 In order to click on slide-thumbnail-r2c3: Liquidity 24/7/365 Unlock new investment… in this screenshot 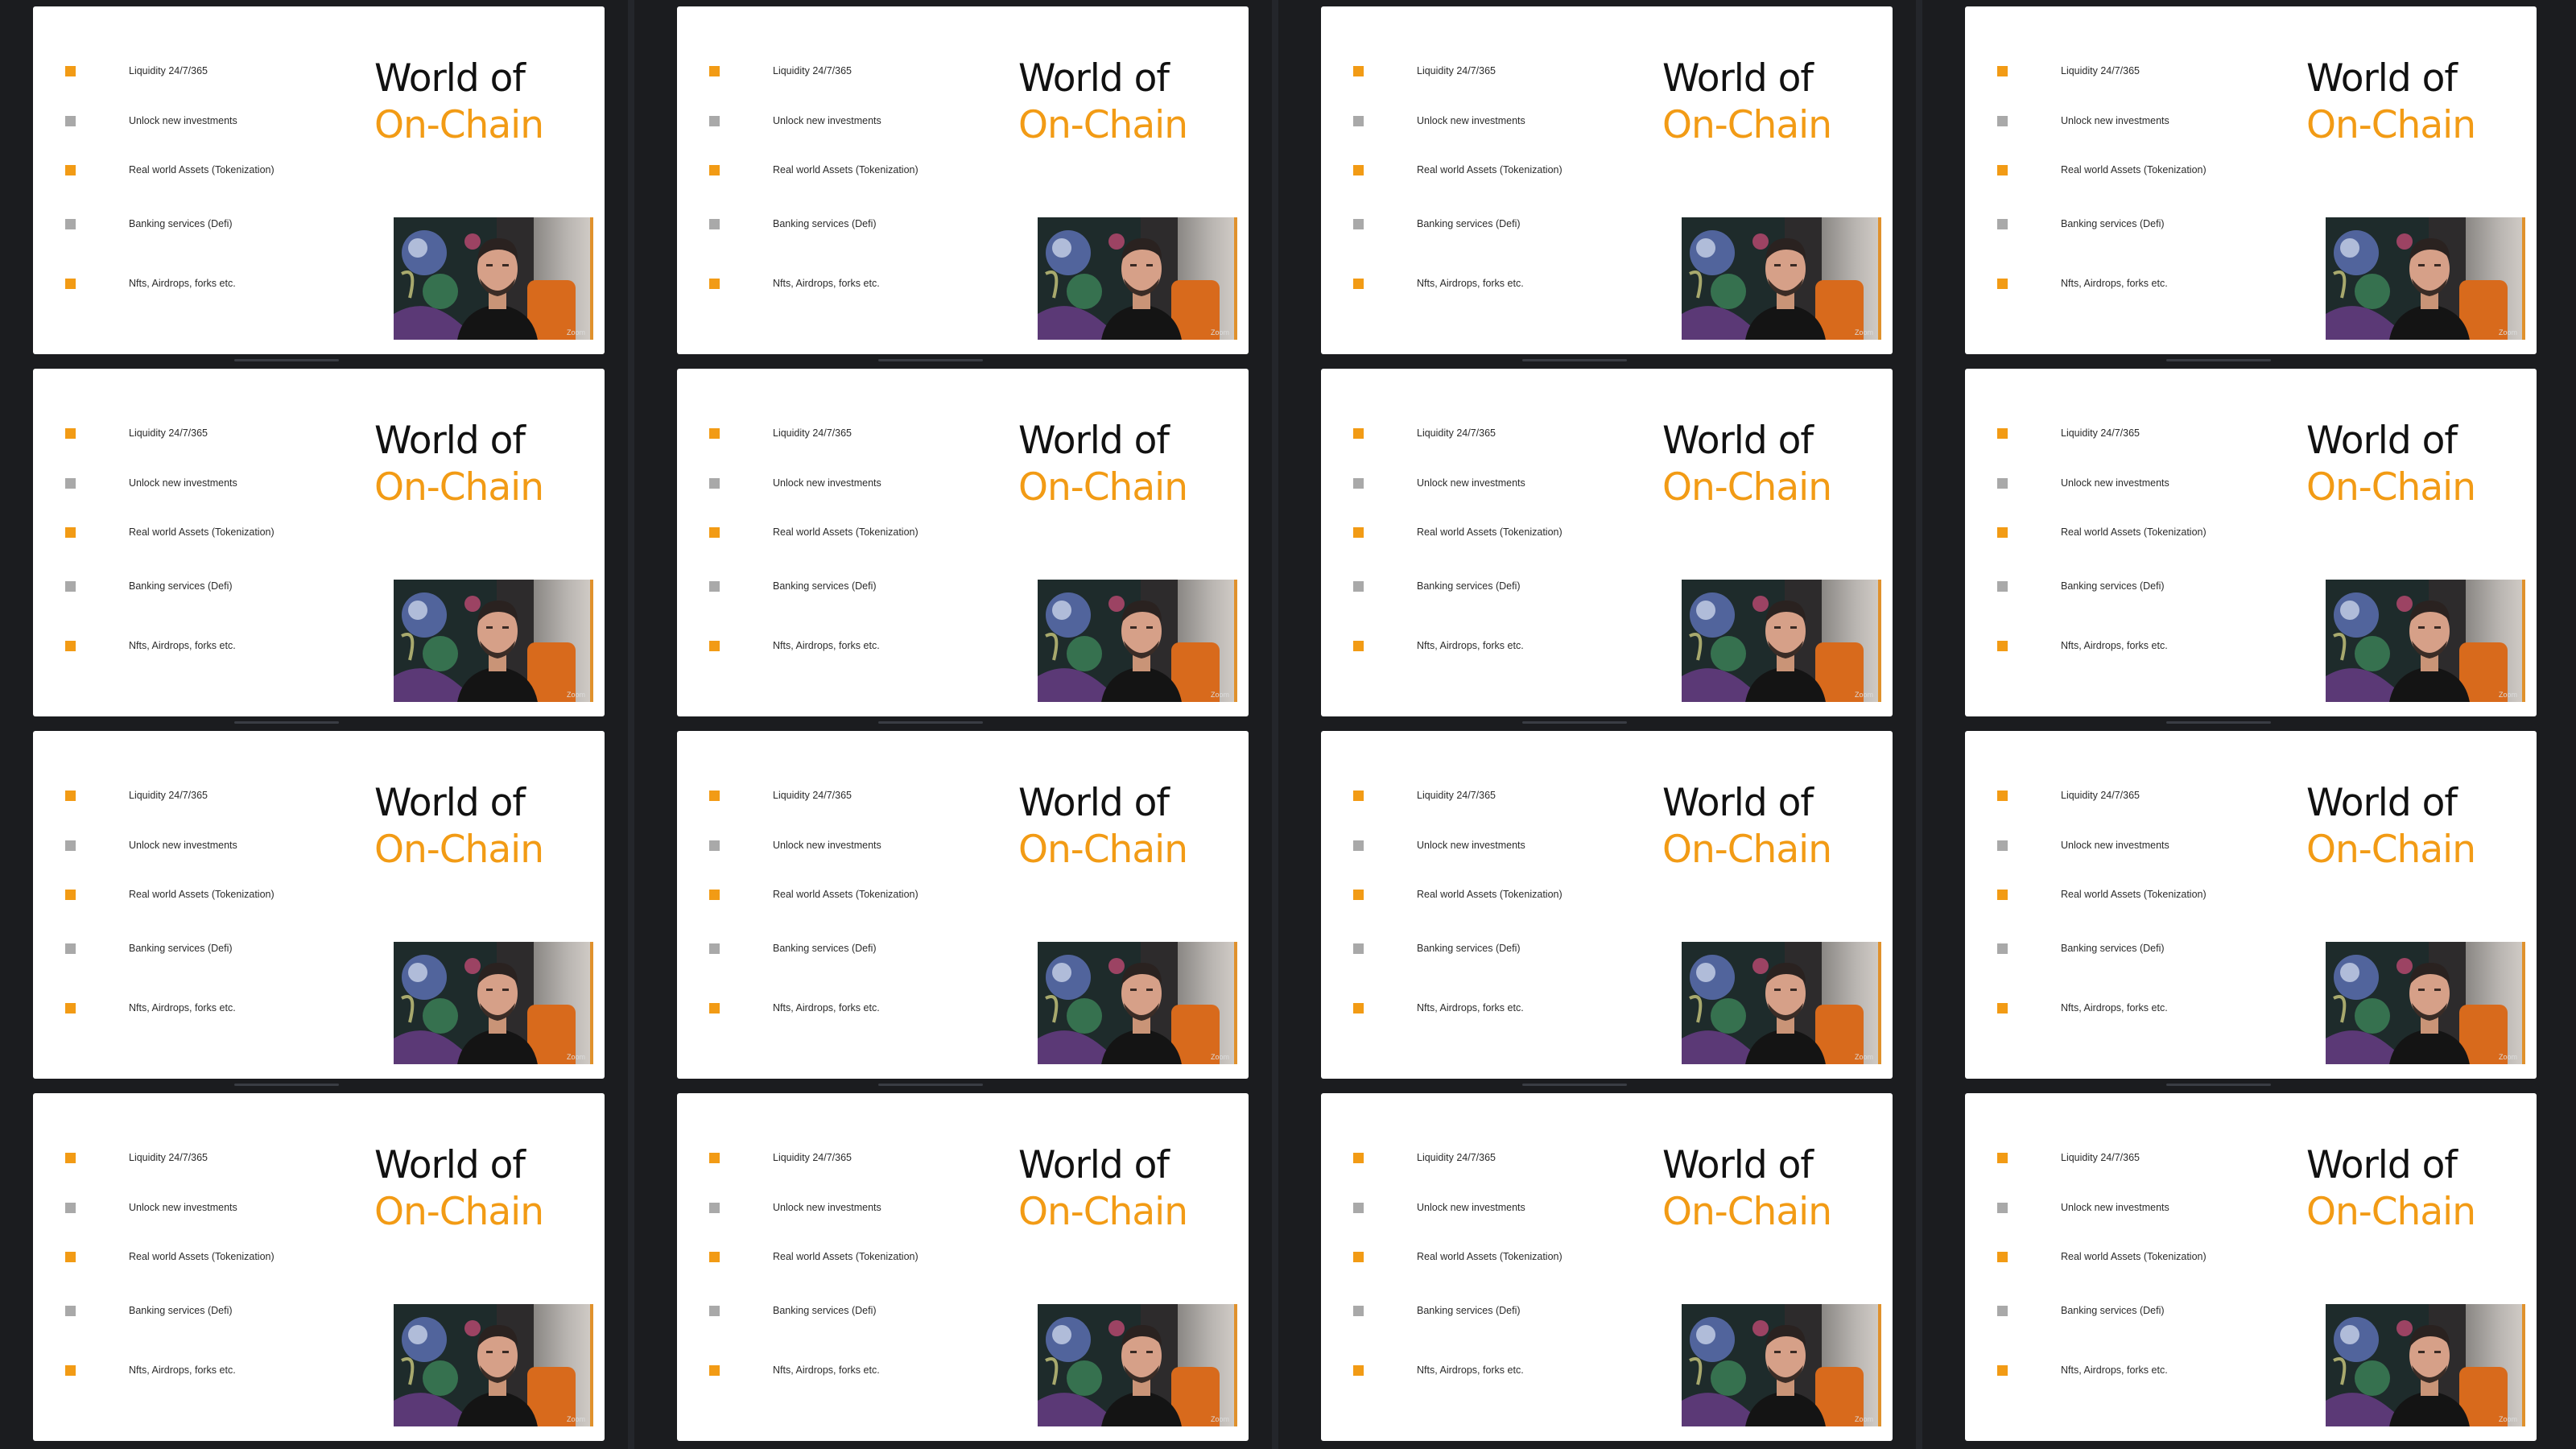, I will do `click(1607, 542)`.